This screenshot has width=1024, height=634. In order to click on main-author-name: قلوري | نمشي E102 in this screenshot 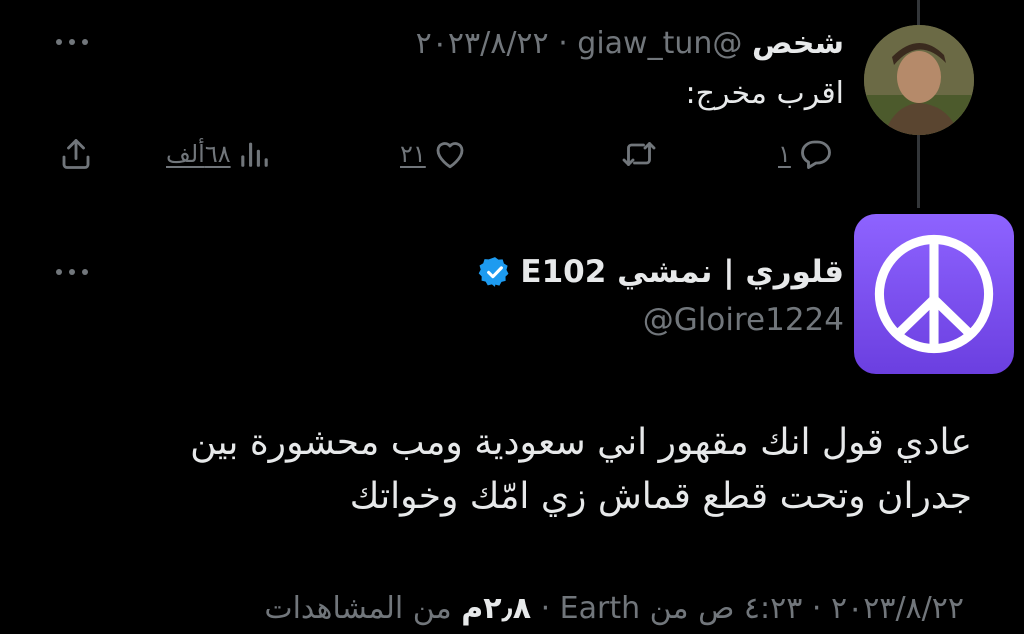, I will do `click(682, 272)`.